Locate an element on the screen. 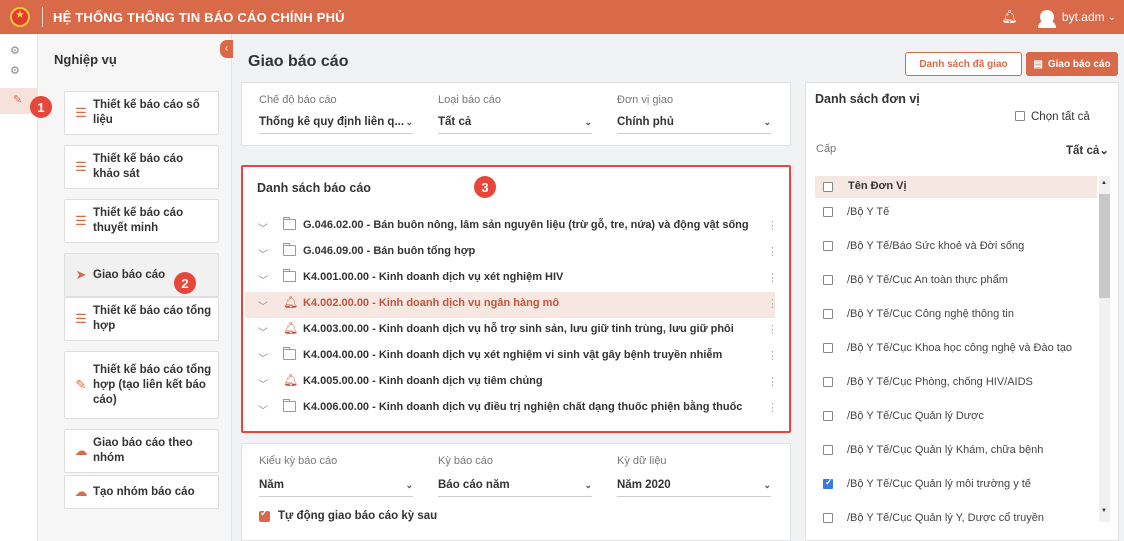 This screenshot has width=1124, height=541. kind-select: Năm ⌄ is located at coordinates (336, 487).